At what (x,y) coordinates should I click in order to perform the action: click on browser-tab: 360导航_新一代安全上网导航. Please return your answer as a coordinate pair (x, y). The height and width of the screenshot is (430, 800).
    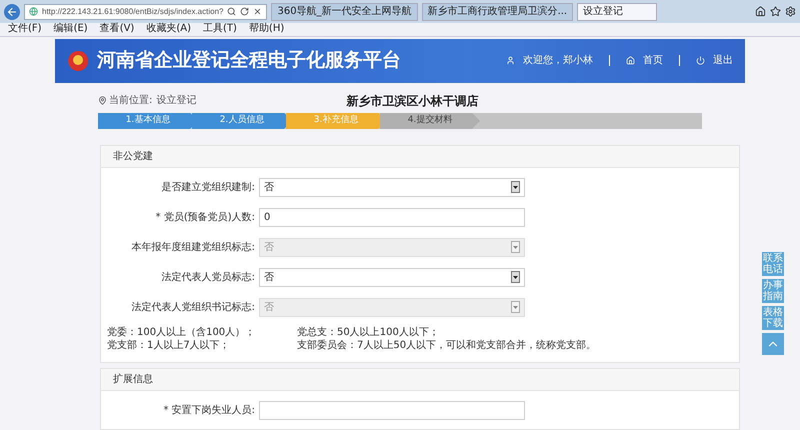
    Looking at the image, I should click on (344, 11).